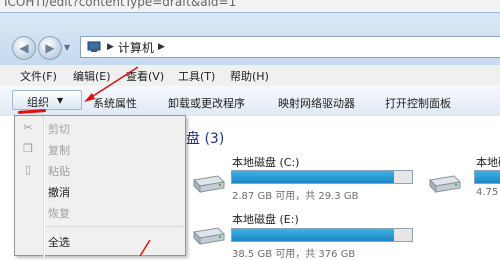  I want to click on url-strip: ICOHTI/edit?contentType=draft&aid=1, so click(250, 6).